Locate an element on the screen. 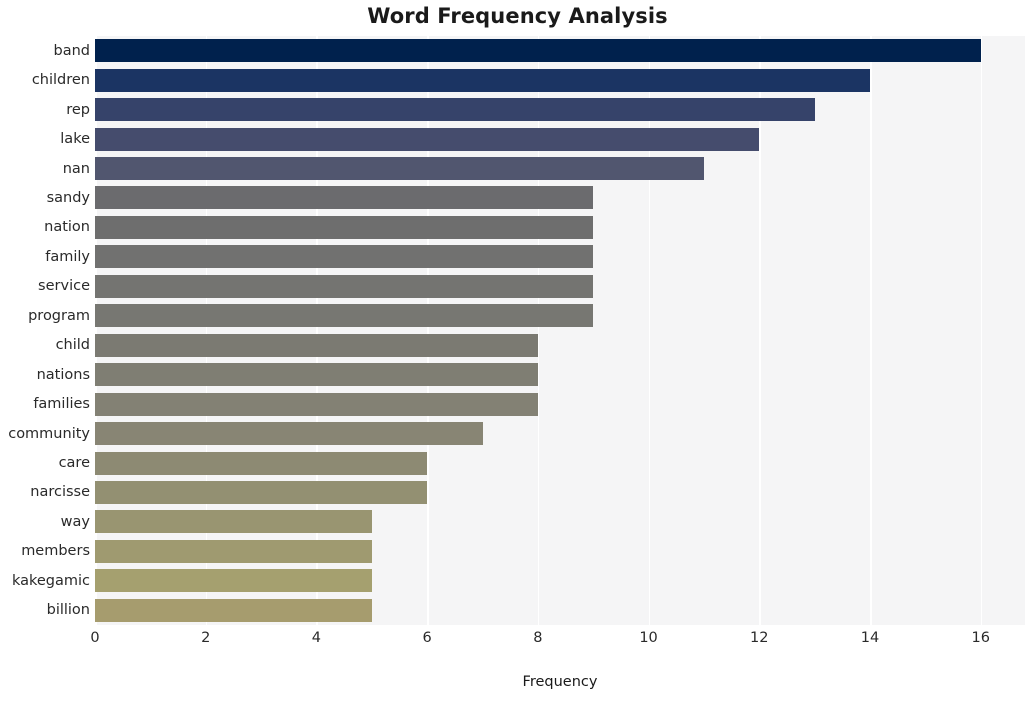  bar-program is located at coordinates (344, 316).